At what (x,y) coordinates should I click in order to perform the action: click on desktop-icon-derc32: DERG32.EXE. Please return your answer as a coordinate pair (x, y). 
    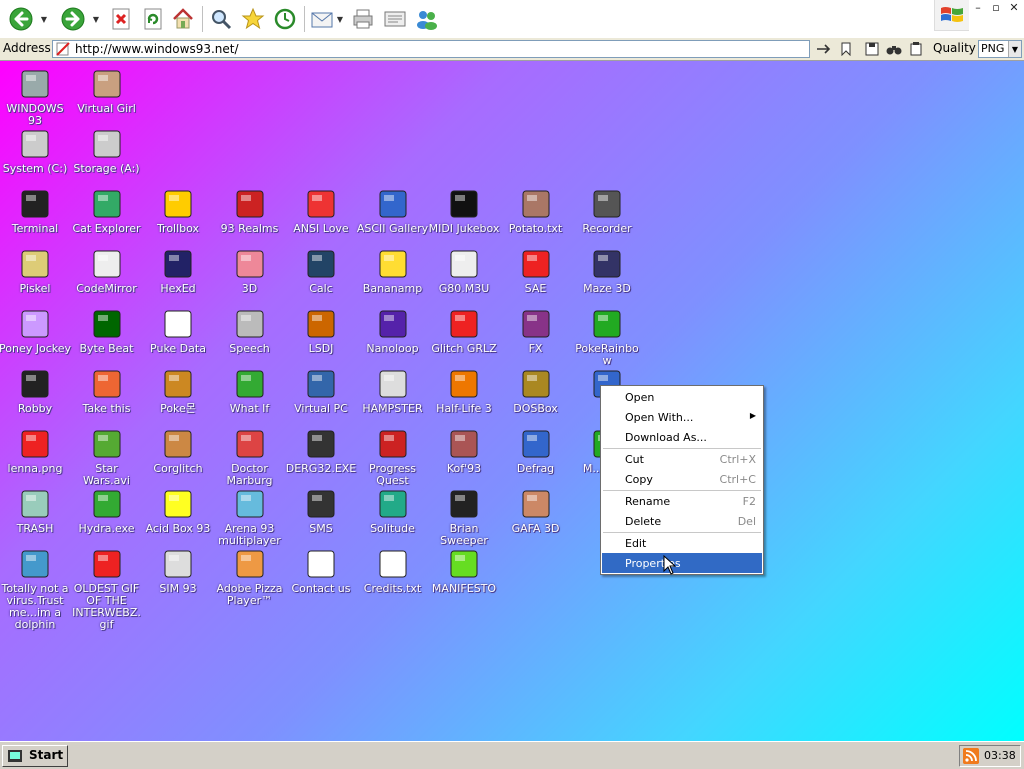
    Looking at the image, I should click on (321, 456).